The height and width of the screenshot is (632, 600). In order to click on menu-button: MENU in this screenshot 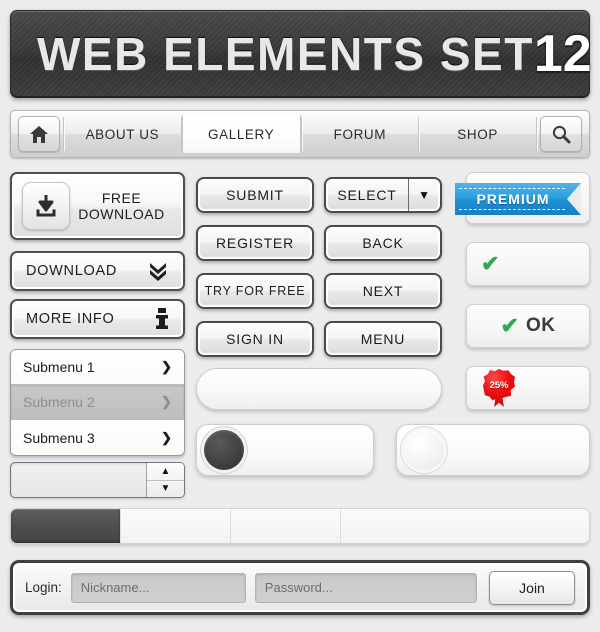, I will do `click(383, 339)`.